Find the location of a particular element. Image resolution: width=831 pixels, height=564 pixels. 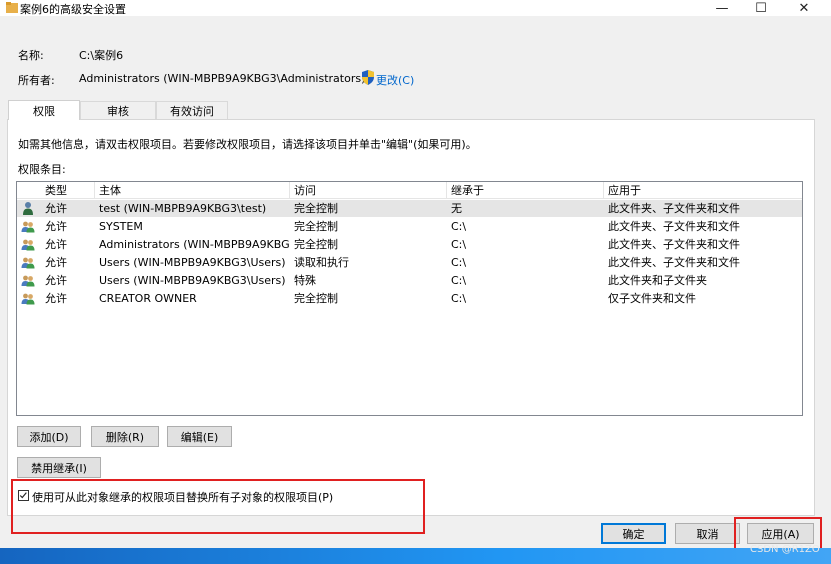

cell-applies: 仅子文件夹和文件 is located at coordinates (652, 298).